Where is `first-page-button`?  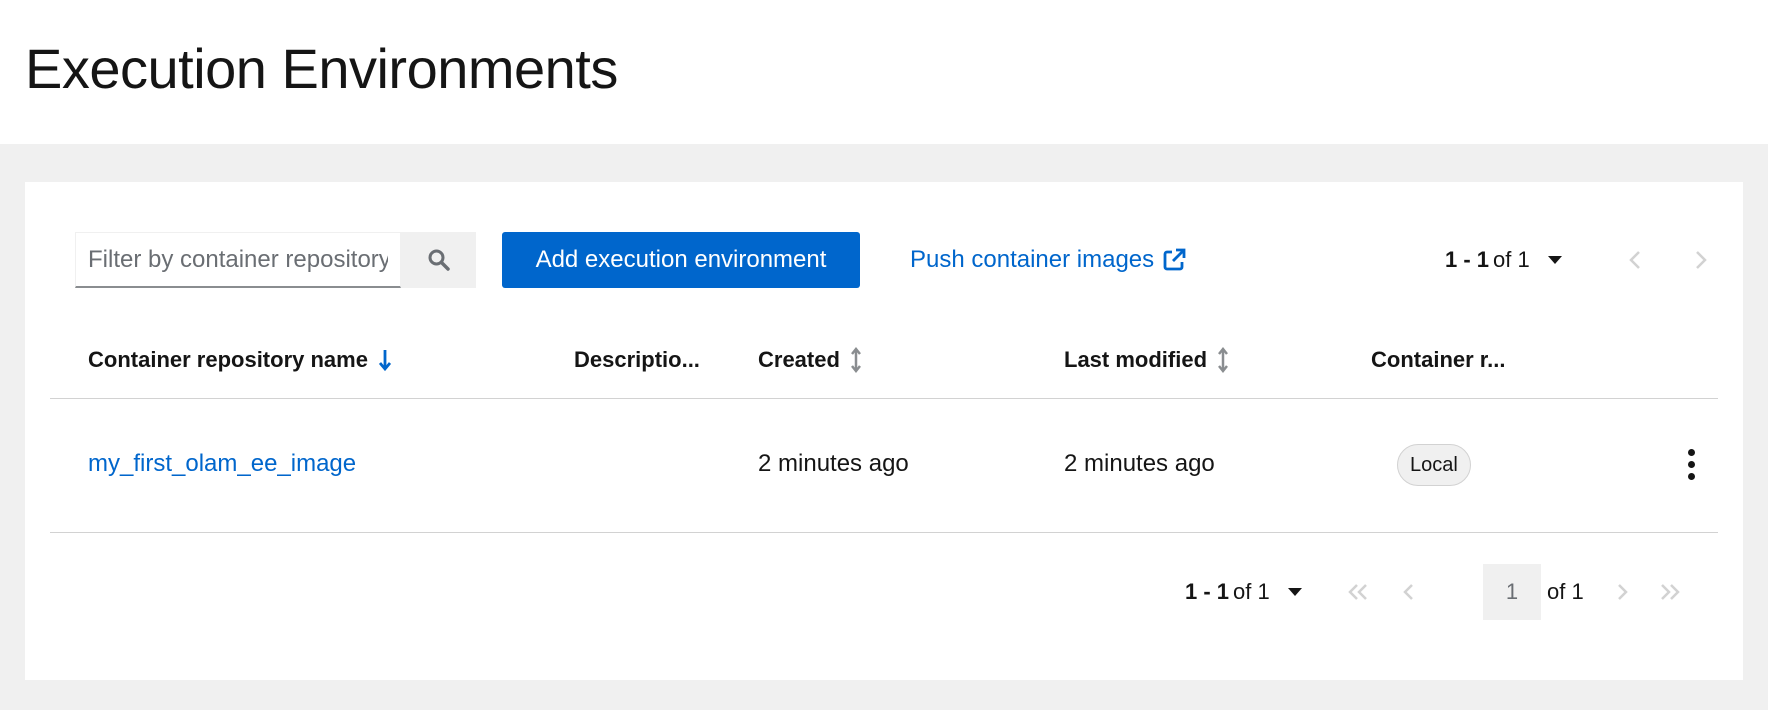 first-page-button is located at coordinates (1358, 592).